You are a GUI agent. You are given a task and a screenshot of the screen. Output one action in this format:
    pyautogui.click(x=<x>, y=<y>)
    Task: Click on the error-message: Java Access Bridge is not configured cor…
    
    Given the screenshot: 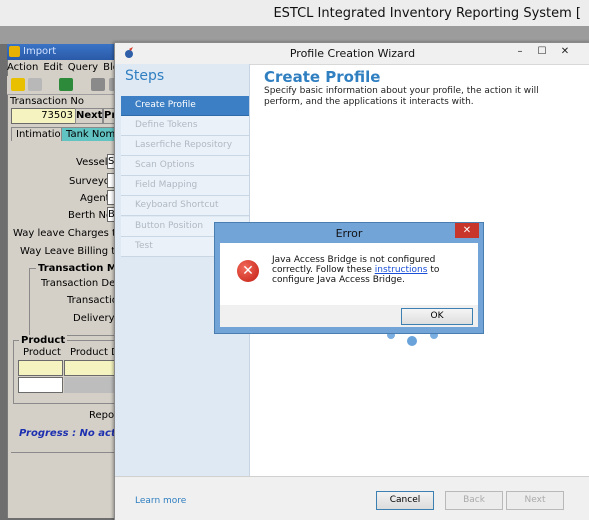 What is the action you would take?
    pyautogui.click(x=372, y=270)
    